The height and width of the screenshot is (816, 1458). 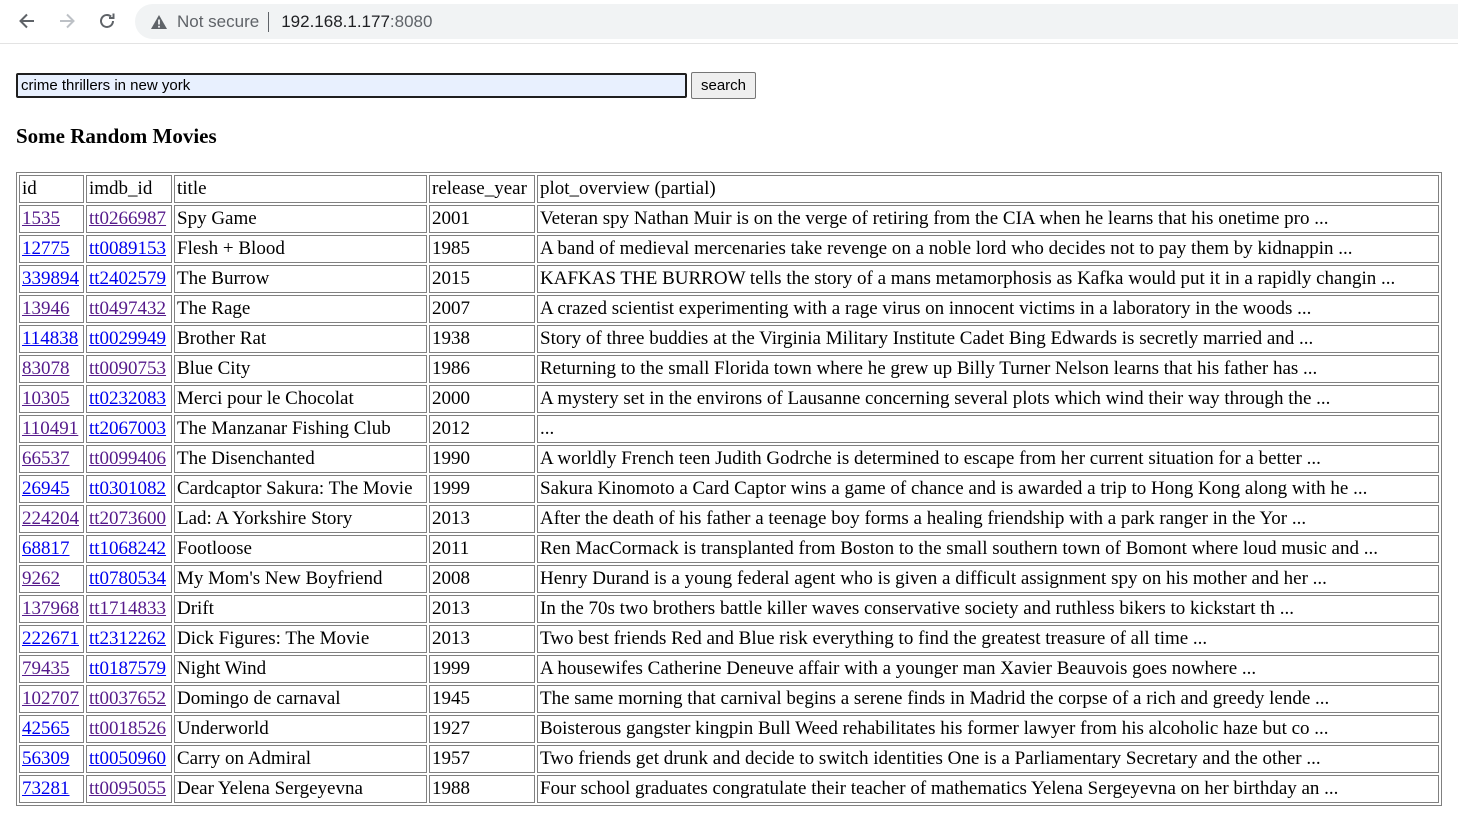 I want to click on imdb-id-link: tt0187579, so click(x=127, y=668).